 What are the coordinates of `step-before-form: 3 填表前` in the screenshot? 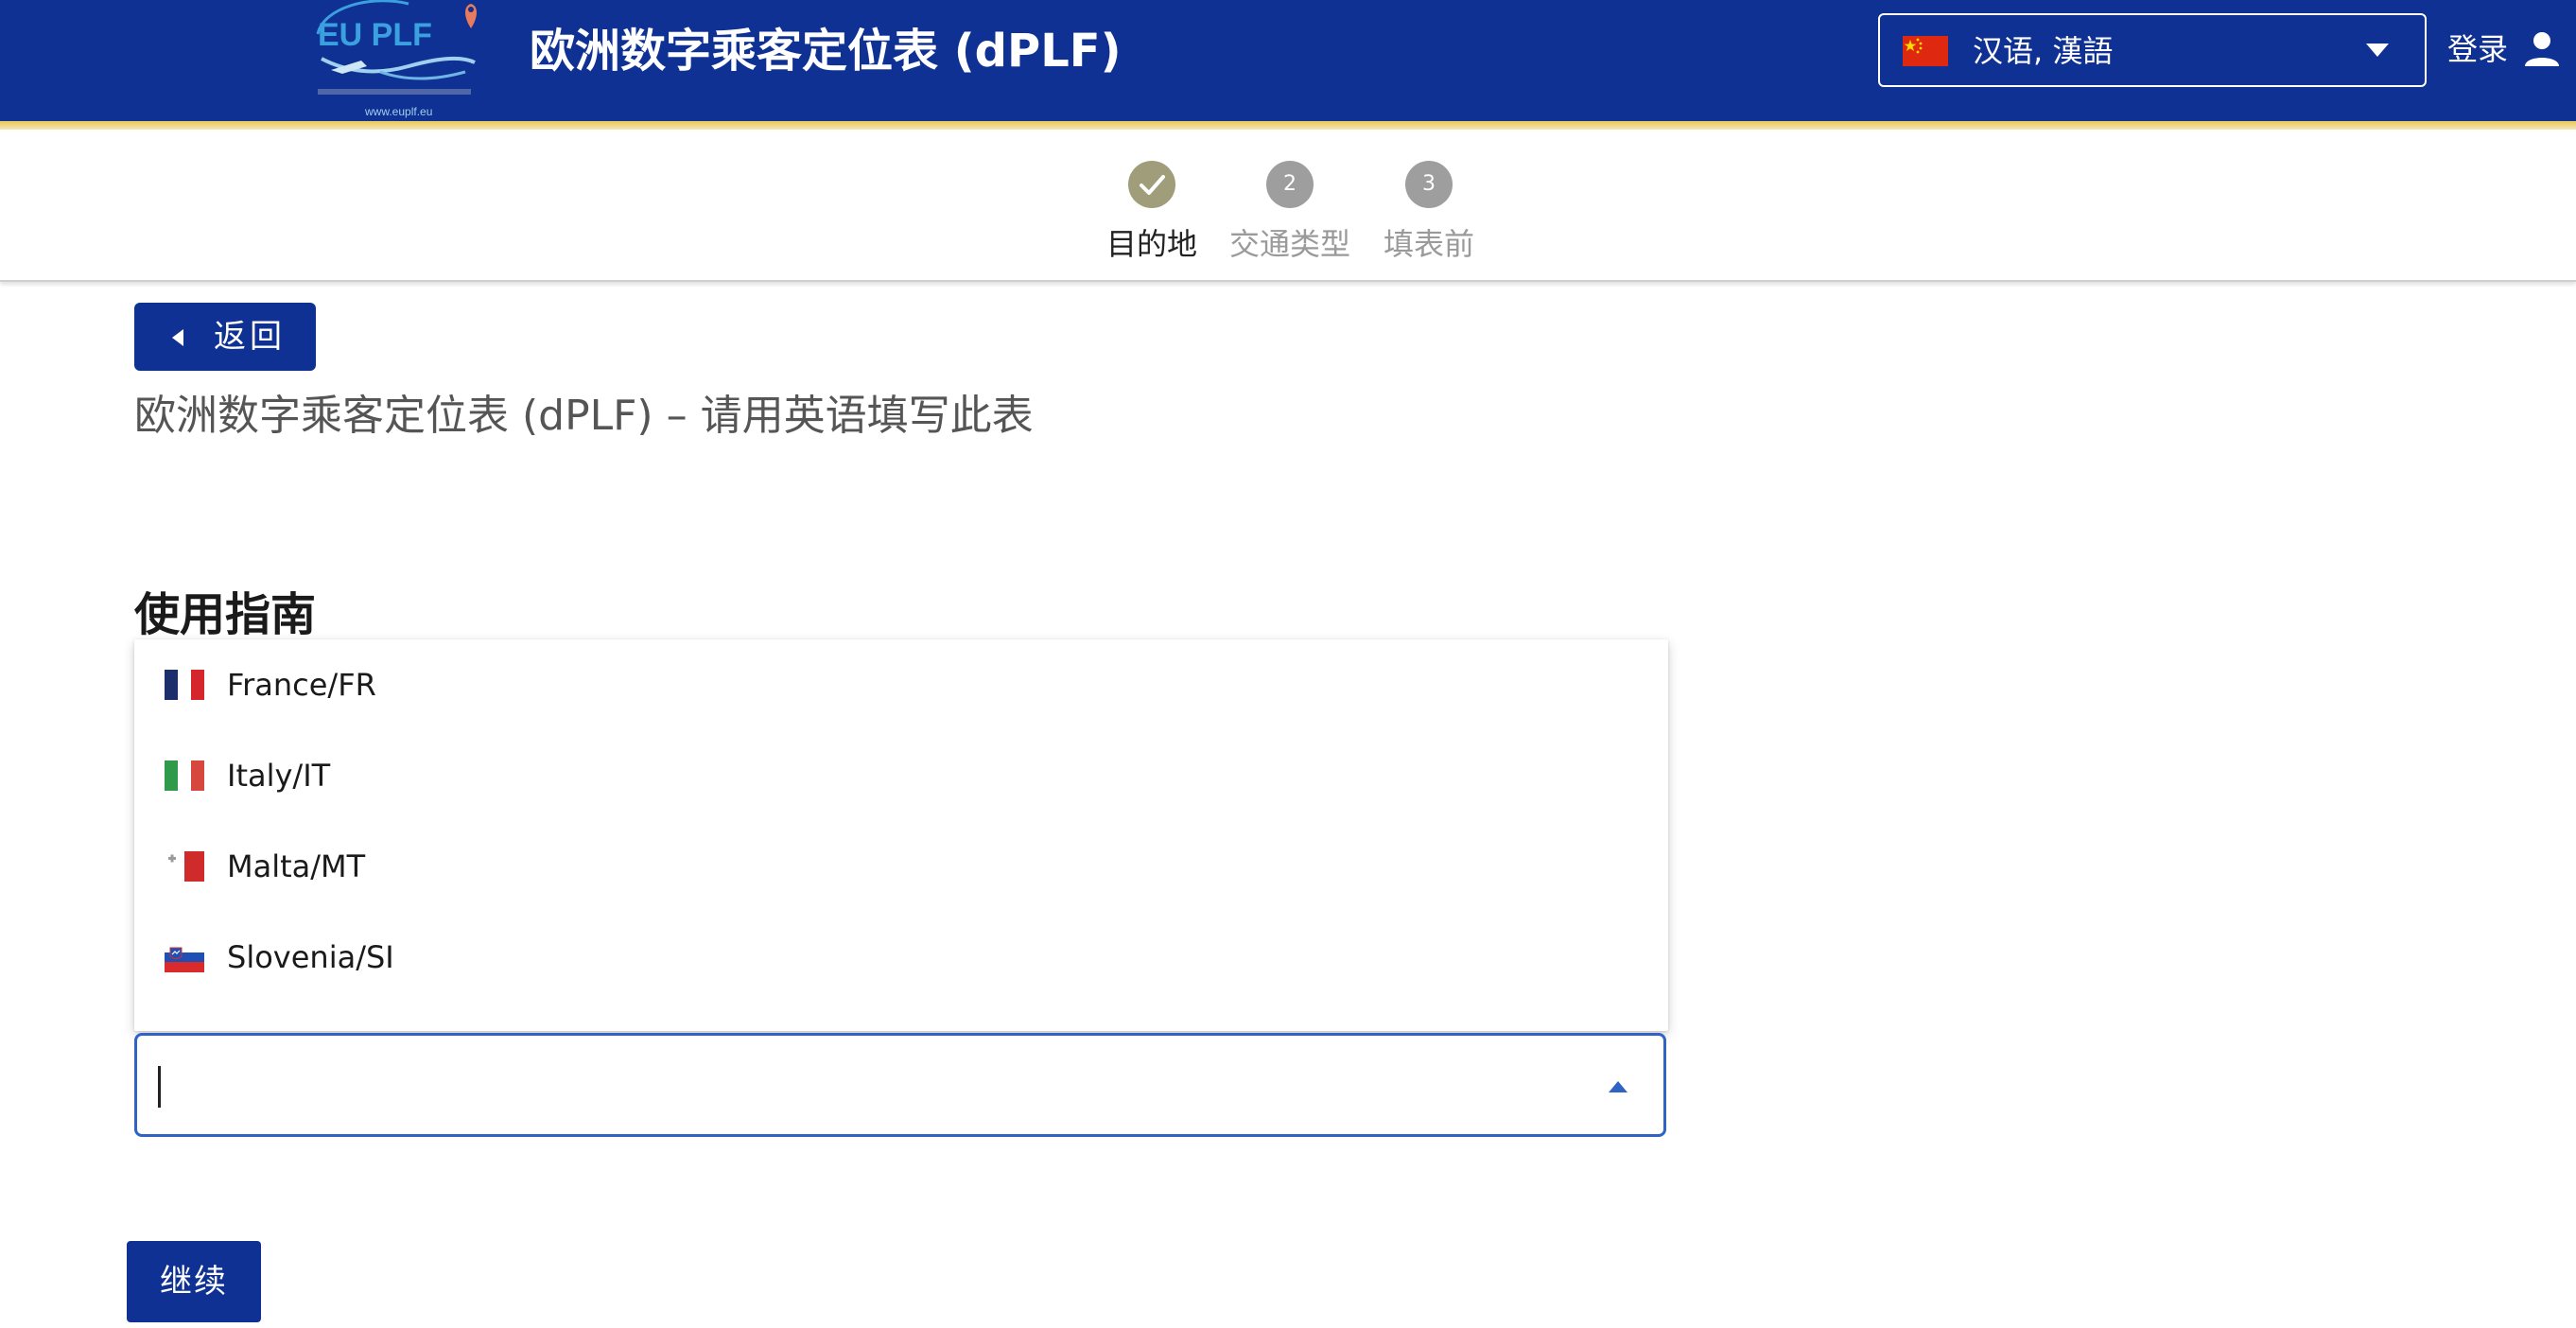 It's located at (1429, 213).